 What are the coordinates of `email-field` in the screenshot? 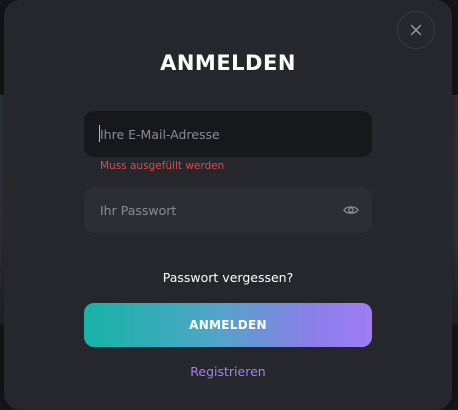 It's located at (228, 134).